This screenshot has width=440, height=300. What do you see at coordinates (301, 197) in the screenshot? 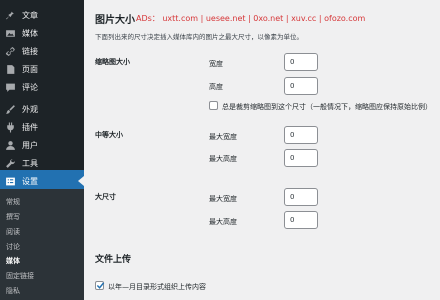
I see `large-max-width-input: 0` at bounding box center [301, 197].